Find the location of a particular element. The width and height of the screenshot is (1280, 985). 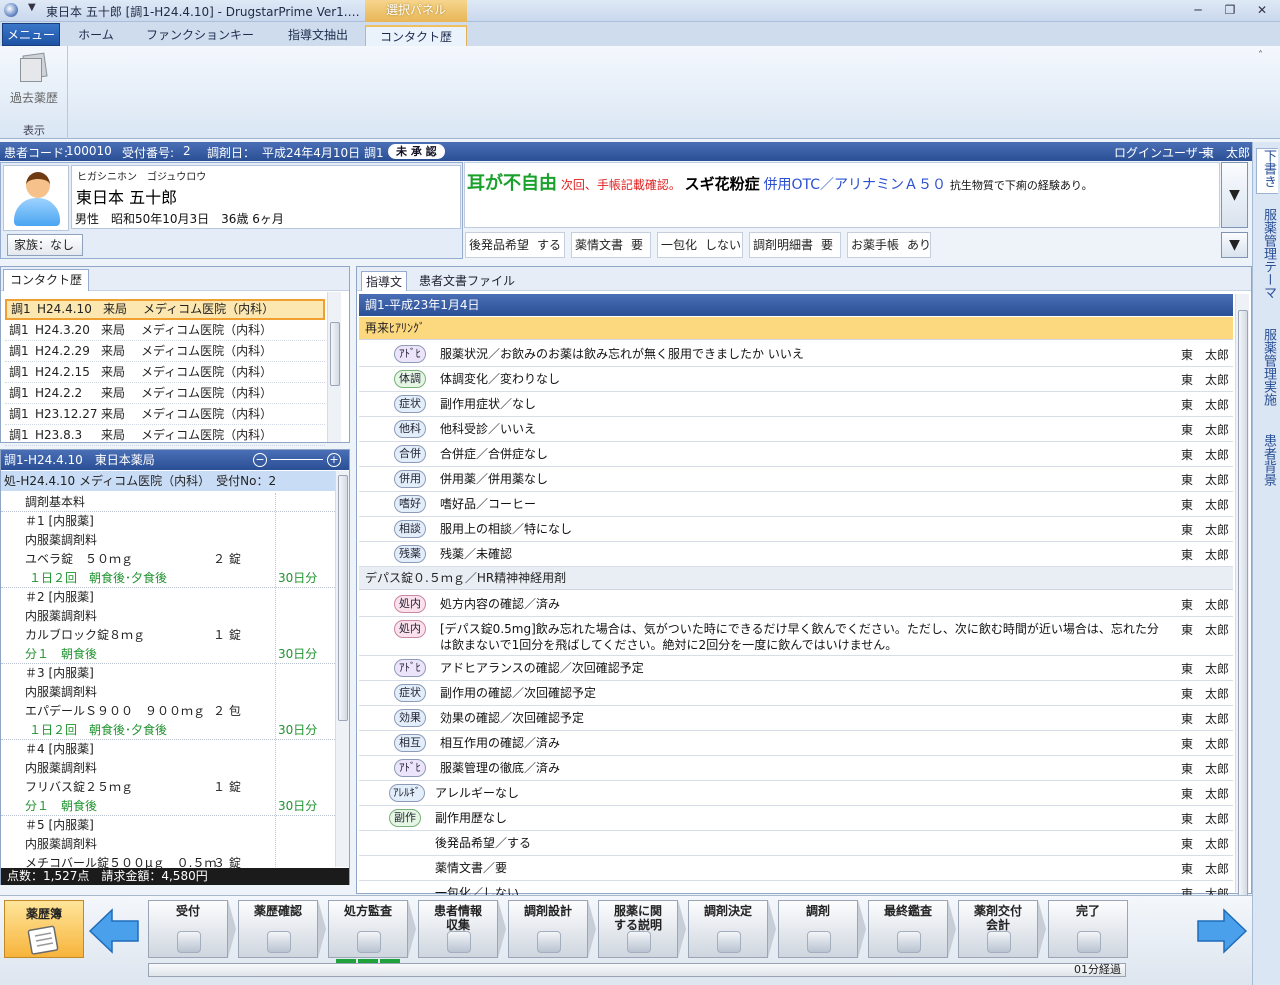

flag-one-dose: 一包化 しない is located at coordinates (700, 245).